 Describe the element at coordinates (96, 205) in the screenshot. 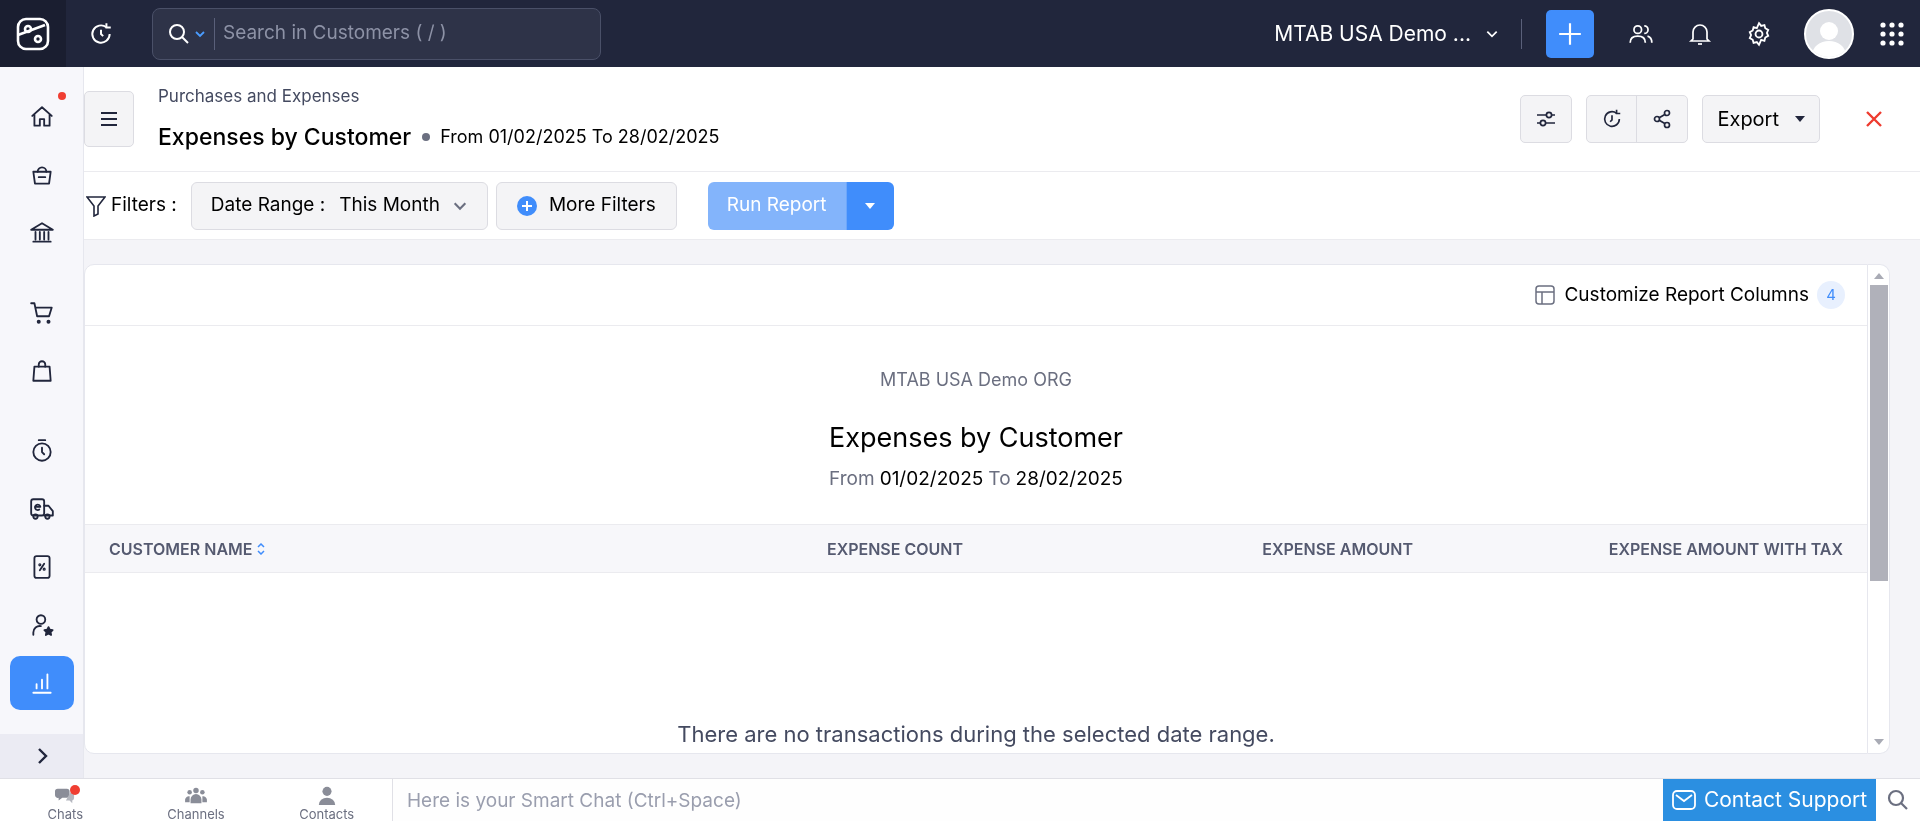

I see `filter-icon` at that location.